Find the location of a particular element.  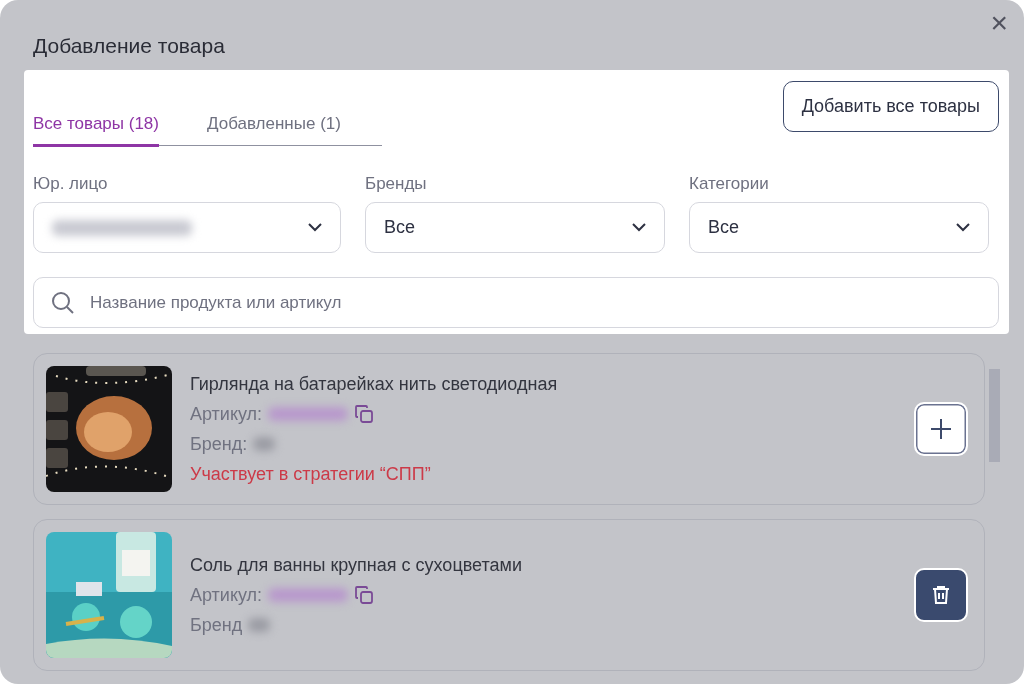

product-name: Соль для ванны крупная с сухоцветами is located at coordinates (356, 565).